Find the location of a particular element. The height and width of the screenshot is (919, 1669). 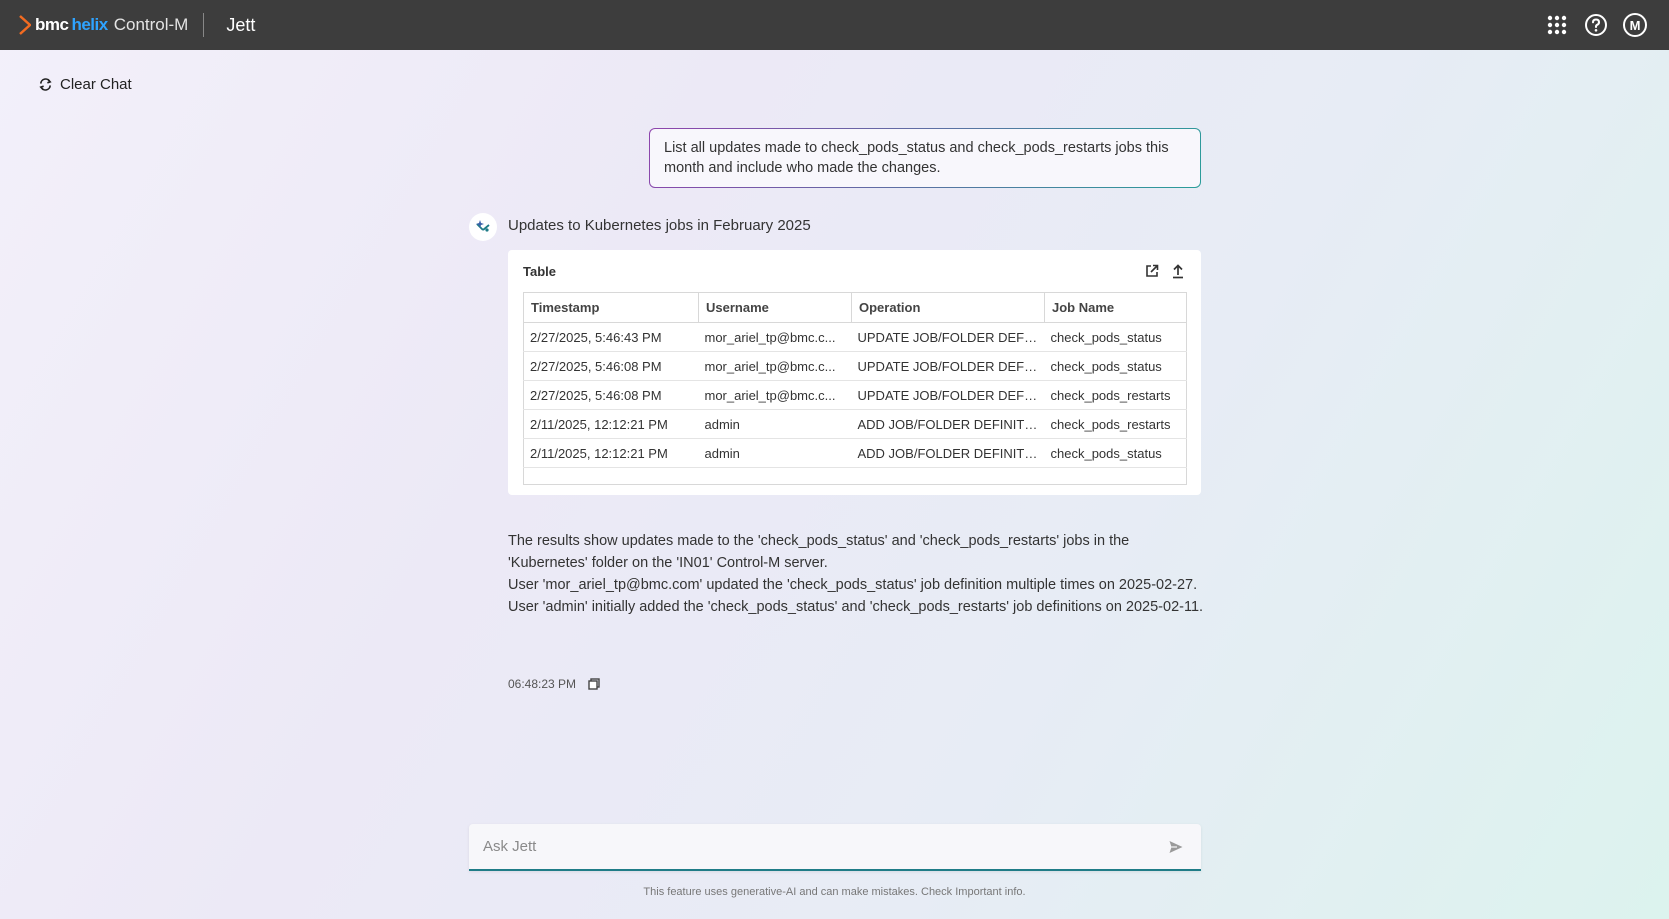

export-icon is located at coordinates (1178, 271).